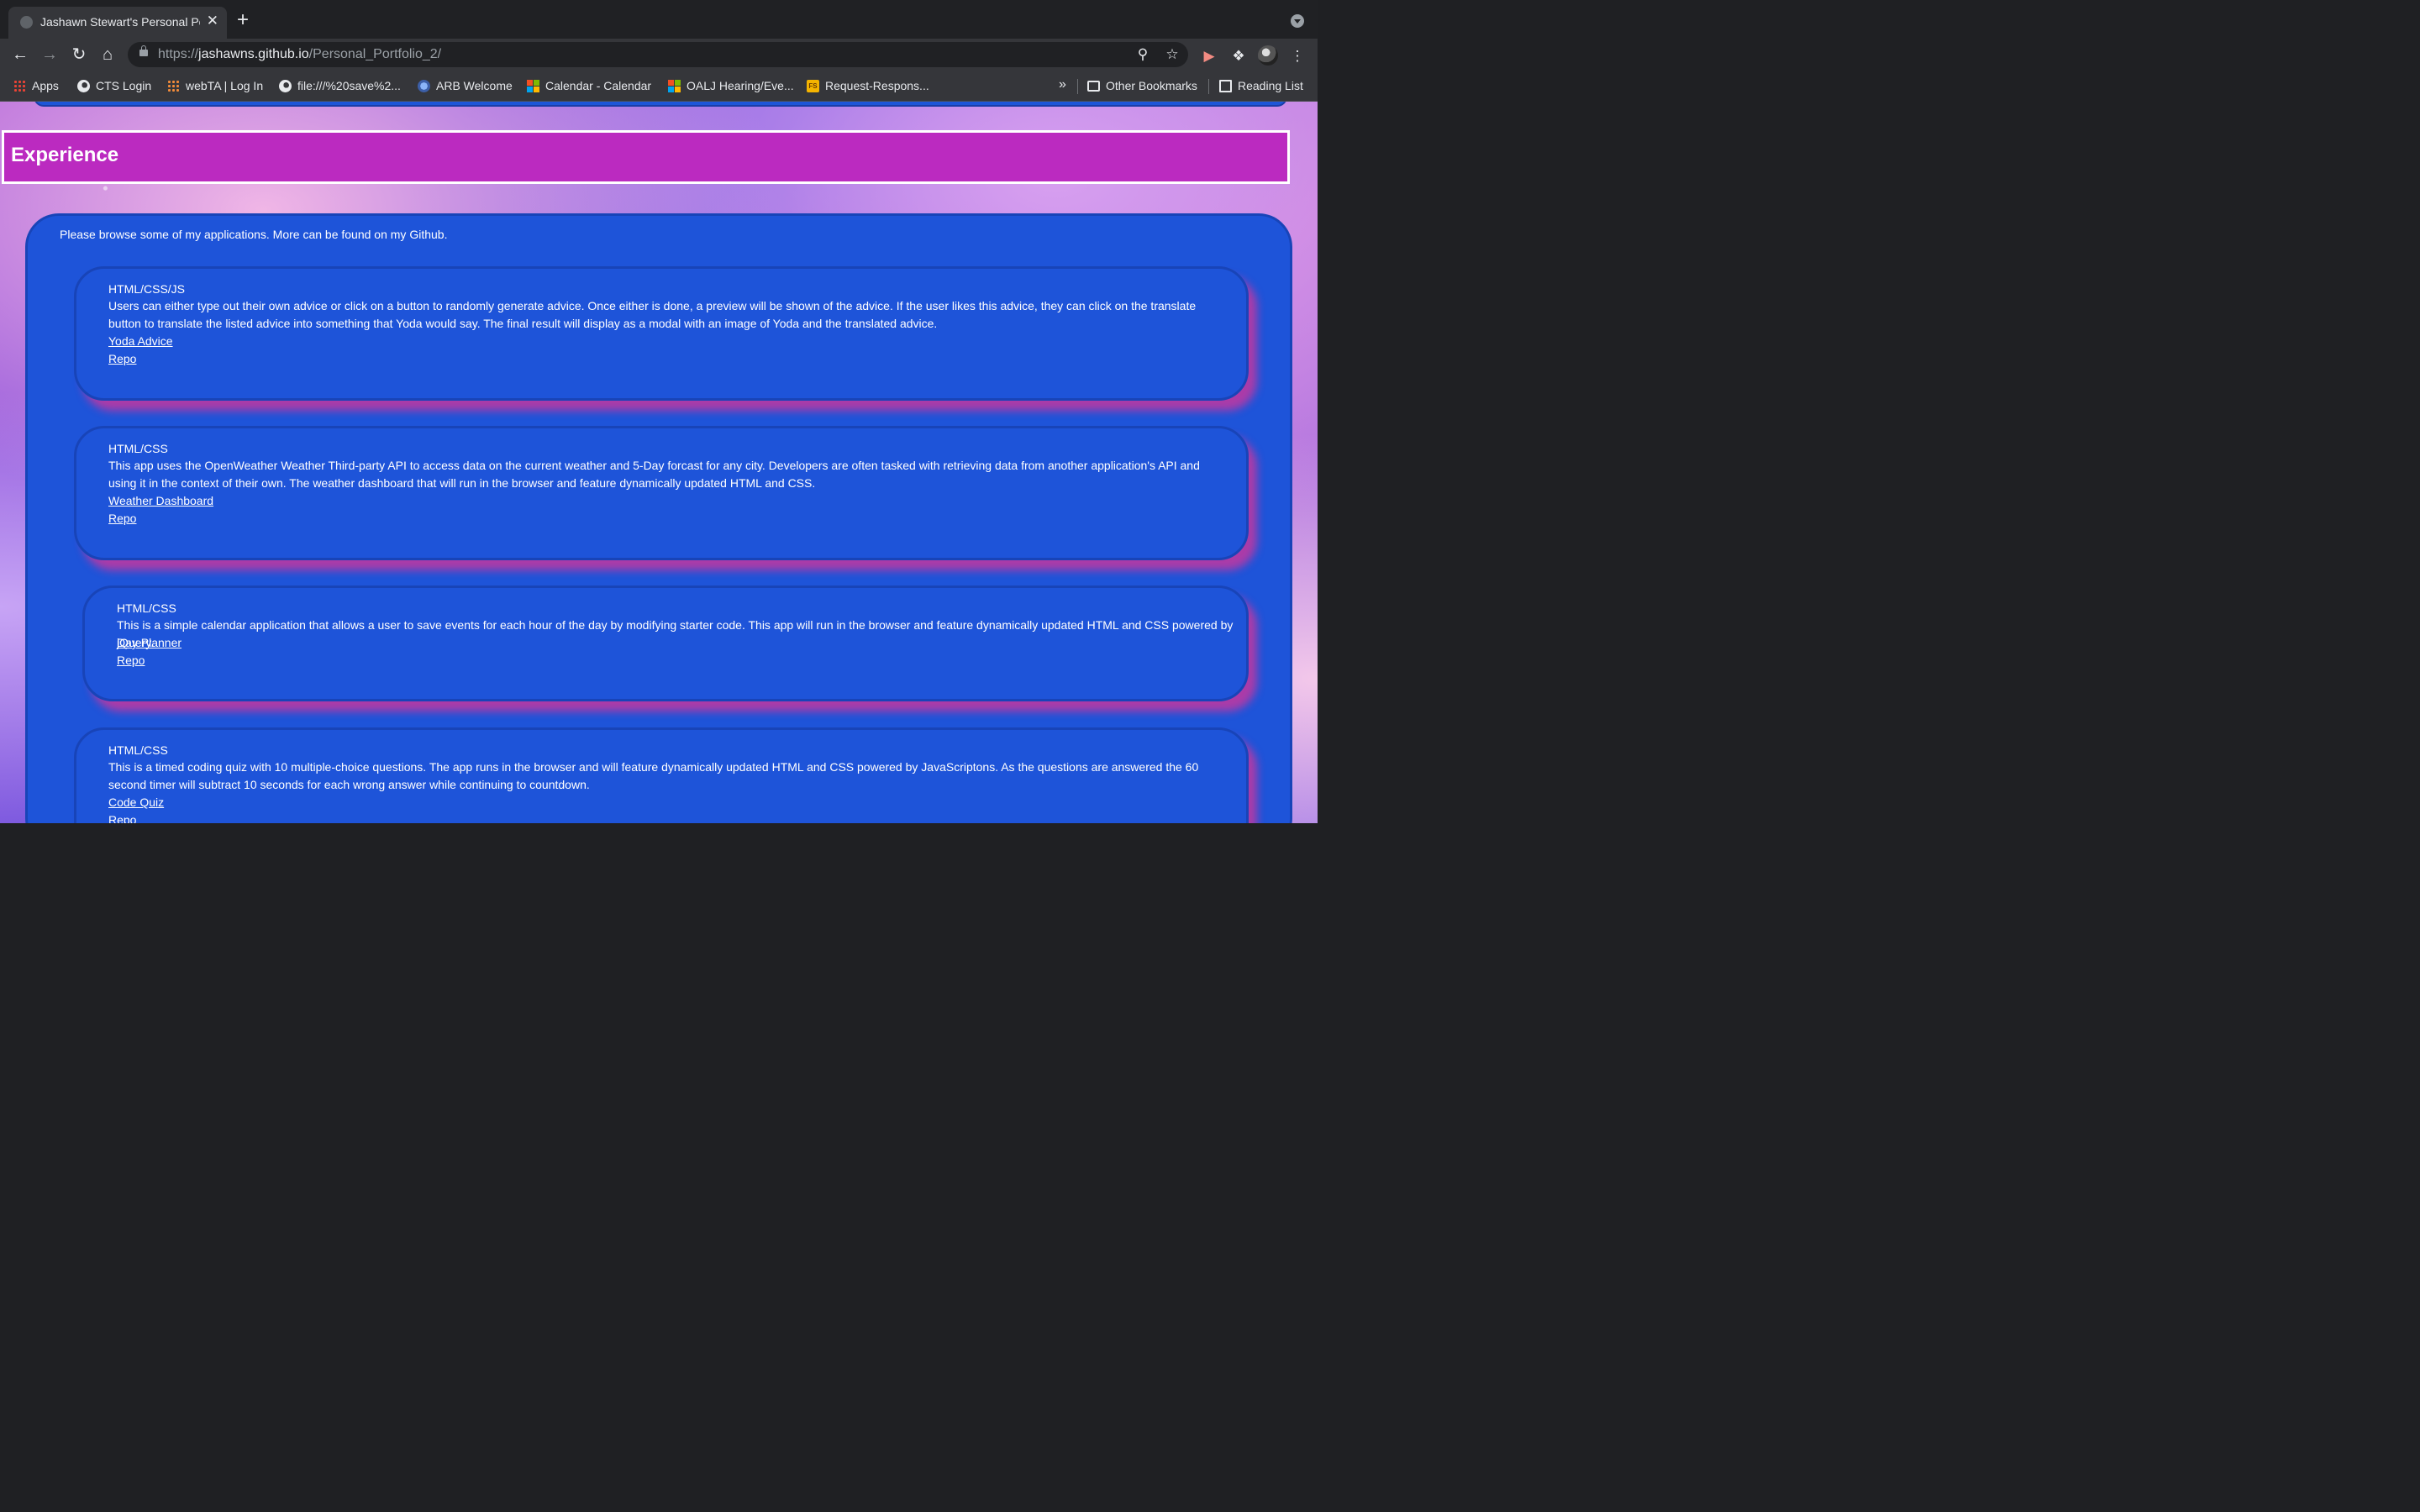 The width and height of the screenshot is (2420, 1512). I want to click on folder-icon, so click(1093, 86).